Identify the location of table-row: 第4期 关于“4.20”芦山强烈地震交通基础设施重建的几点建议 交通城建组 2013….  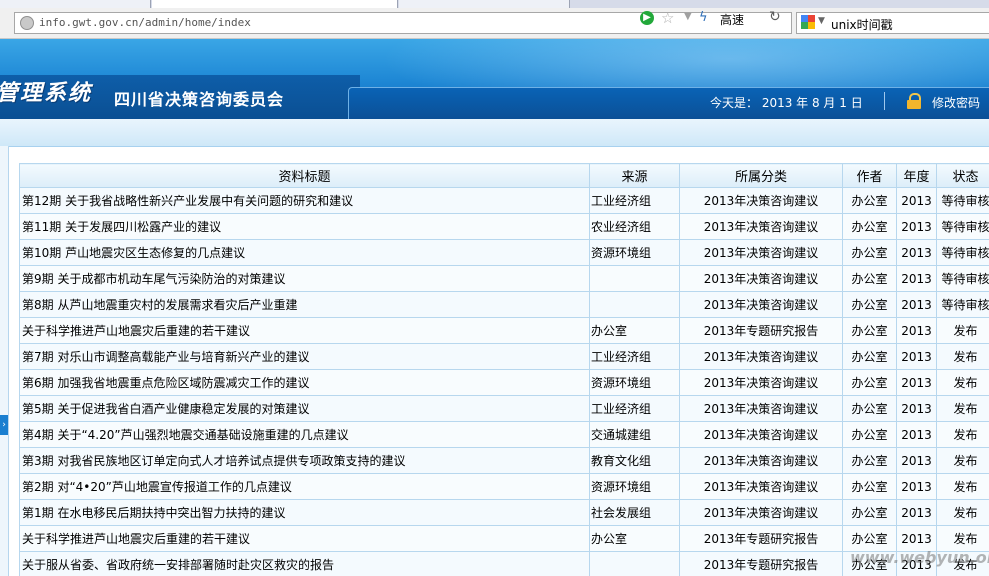
(504, 434).